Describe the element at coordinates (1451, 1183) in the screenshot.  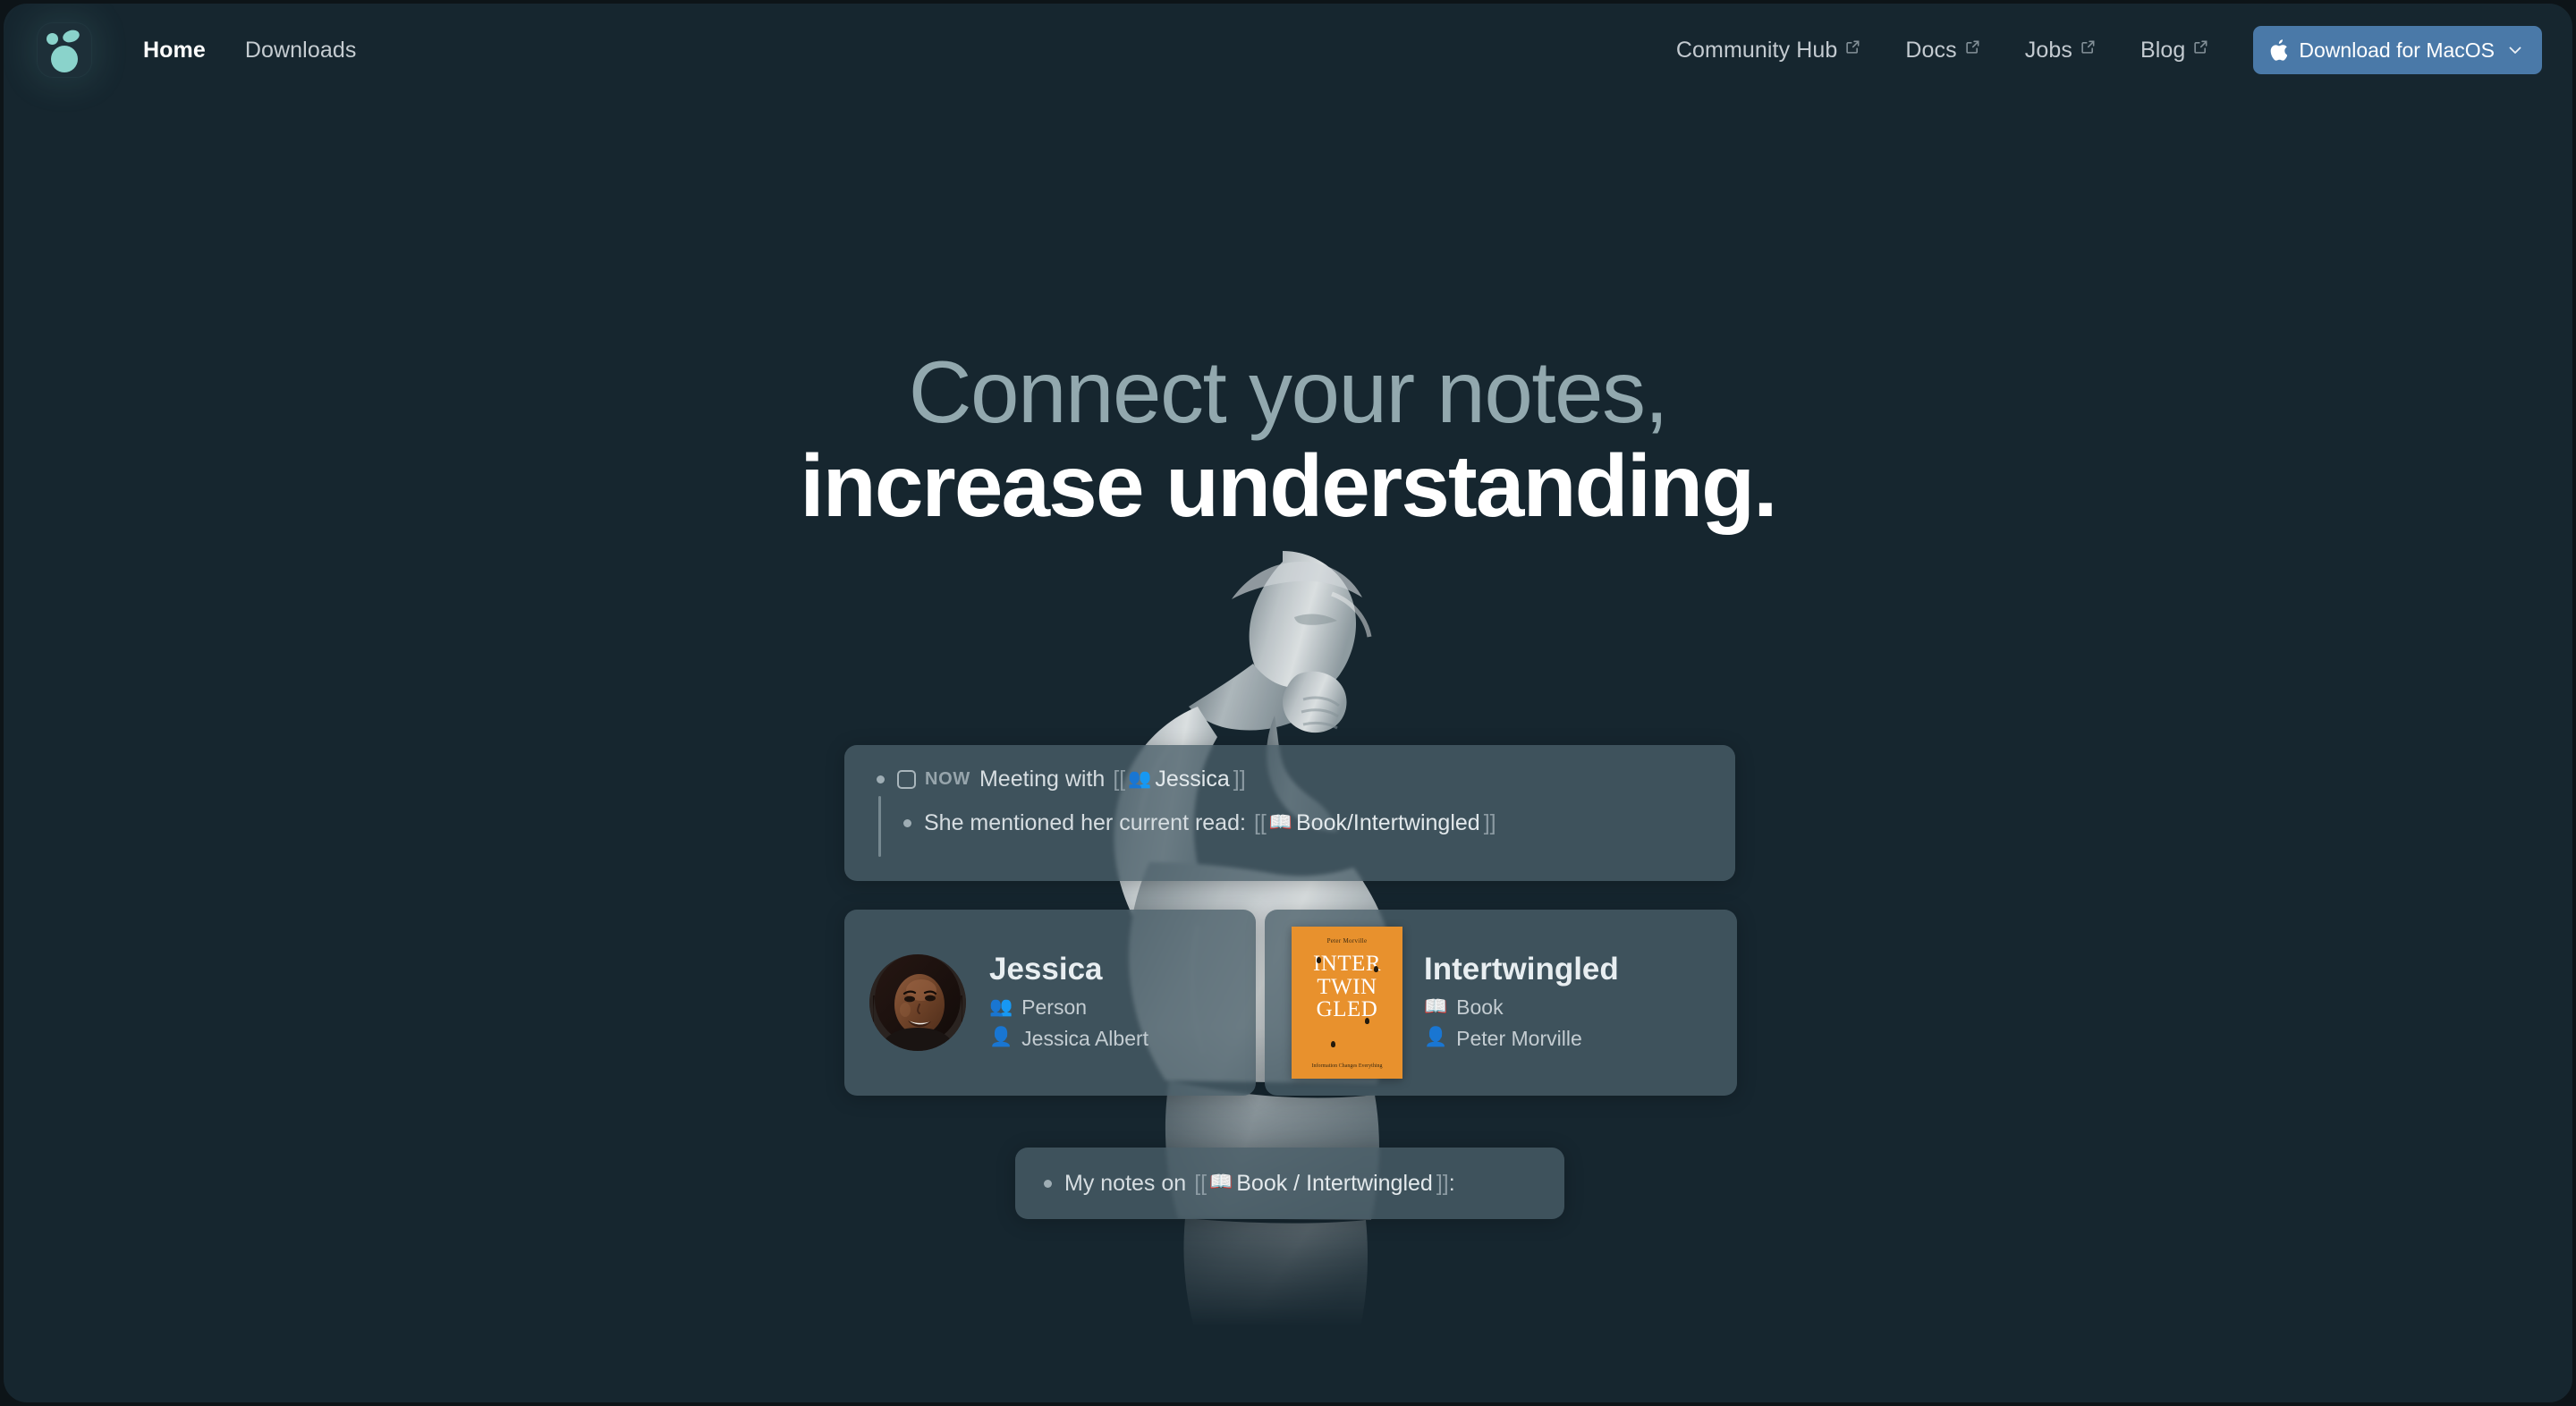
I see `my-notes-colon: :` at that location.